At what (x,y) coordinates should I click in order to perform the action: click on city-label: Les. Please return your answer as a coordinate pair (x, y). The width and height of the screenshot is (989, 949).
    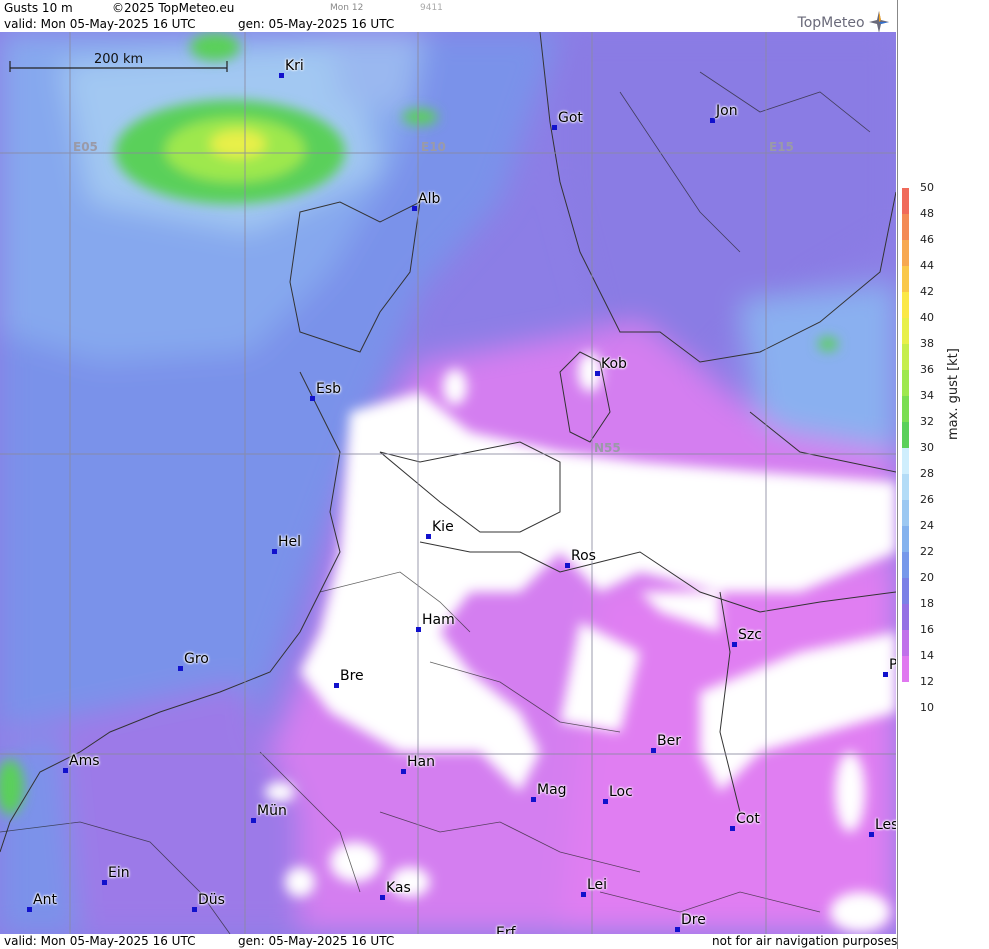
    Looking at the image, I should click on (885, 825).